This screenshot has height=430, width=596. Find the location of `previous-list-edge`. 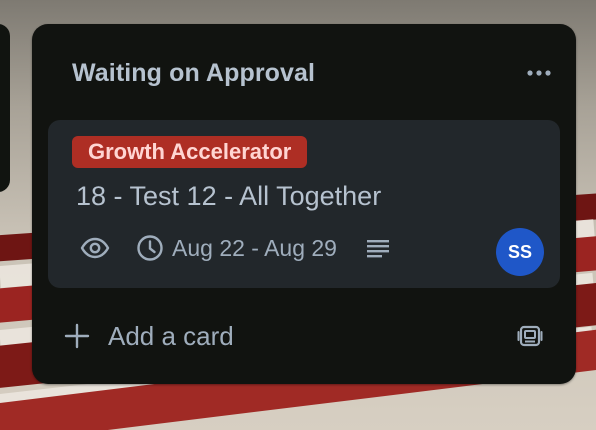

previous-list-edge is located at coordinates (5, 108).